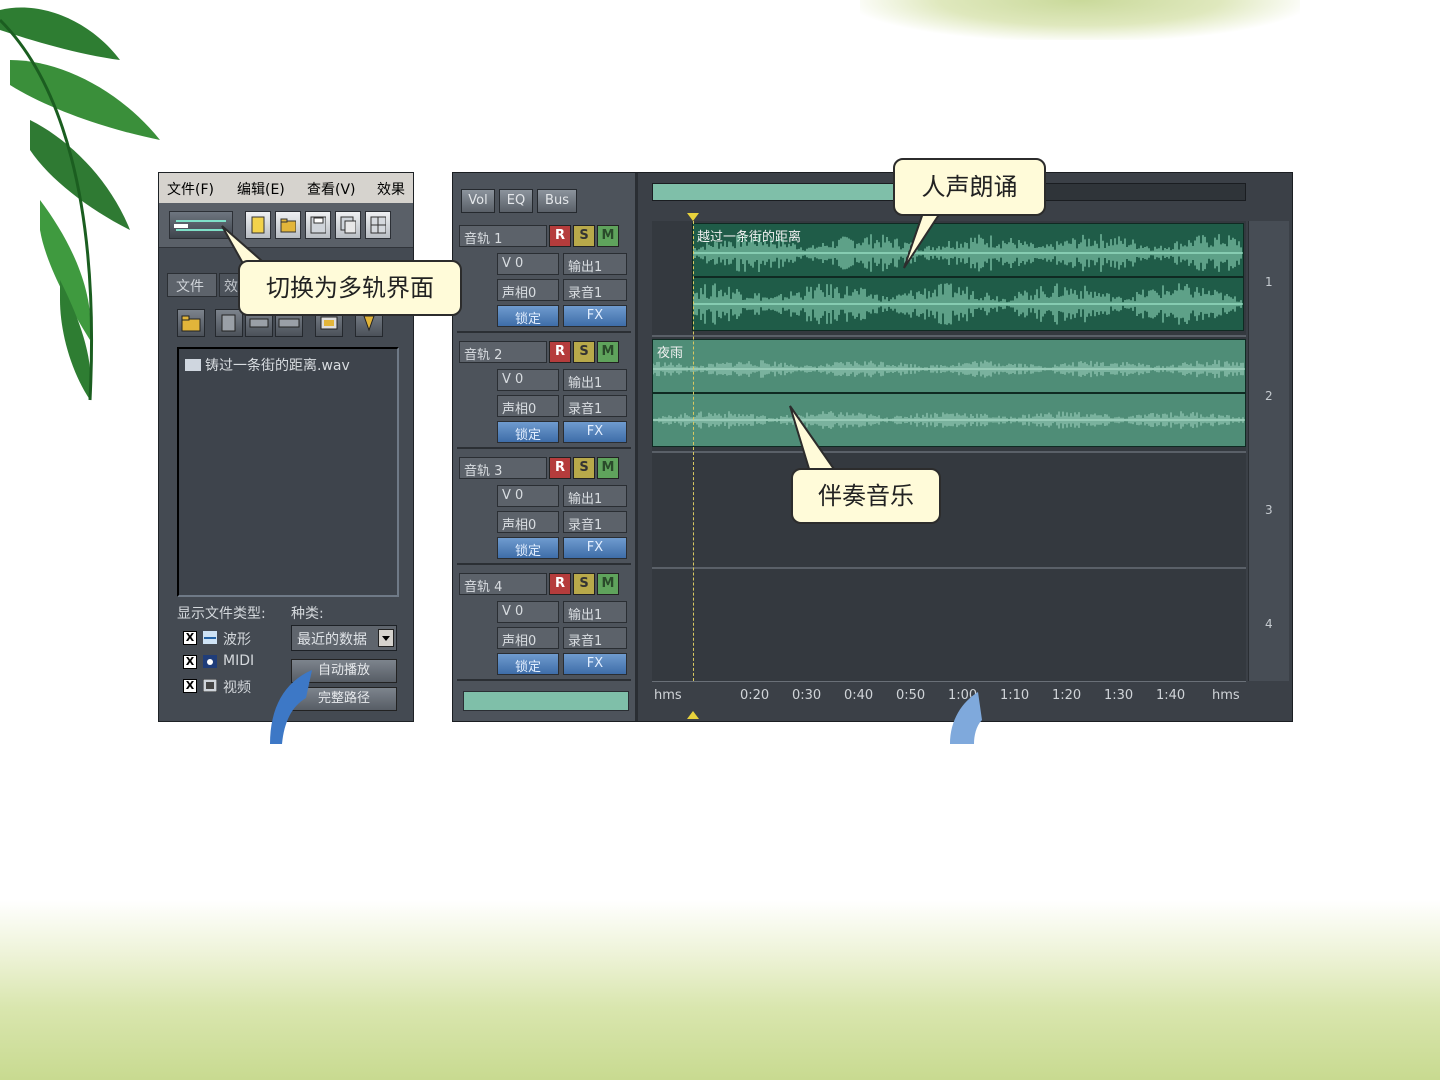 Image resolution: width=1440 pixels, height=1080 pixels. I want to click on close-file-button, so click(229, 323).